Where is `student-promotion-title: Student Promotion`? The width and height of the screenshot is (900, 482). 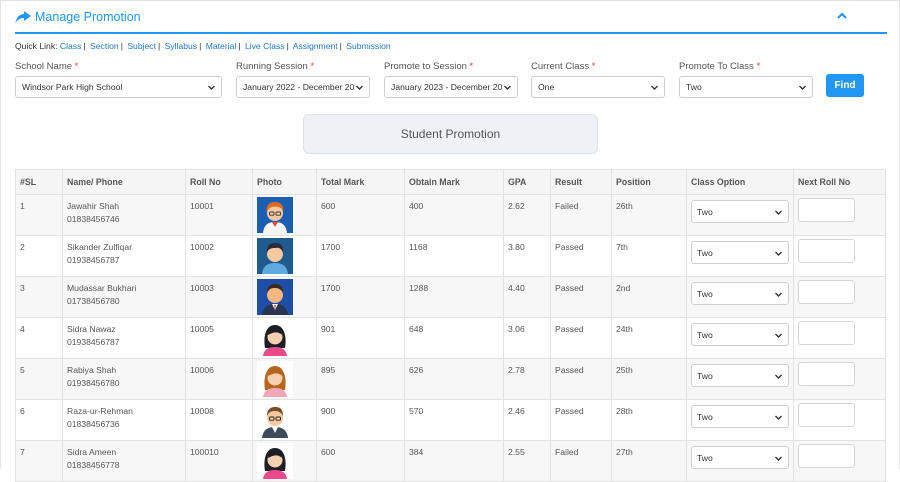 student-promotion-title: Student Promotion is located at coordinates (450, 134).